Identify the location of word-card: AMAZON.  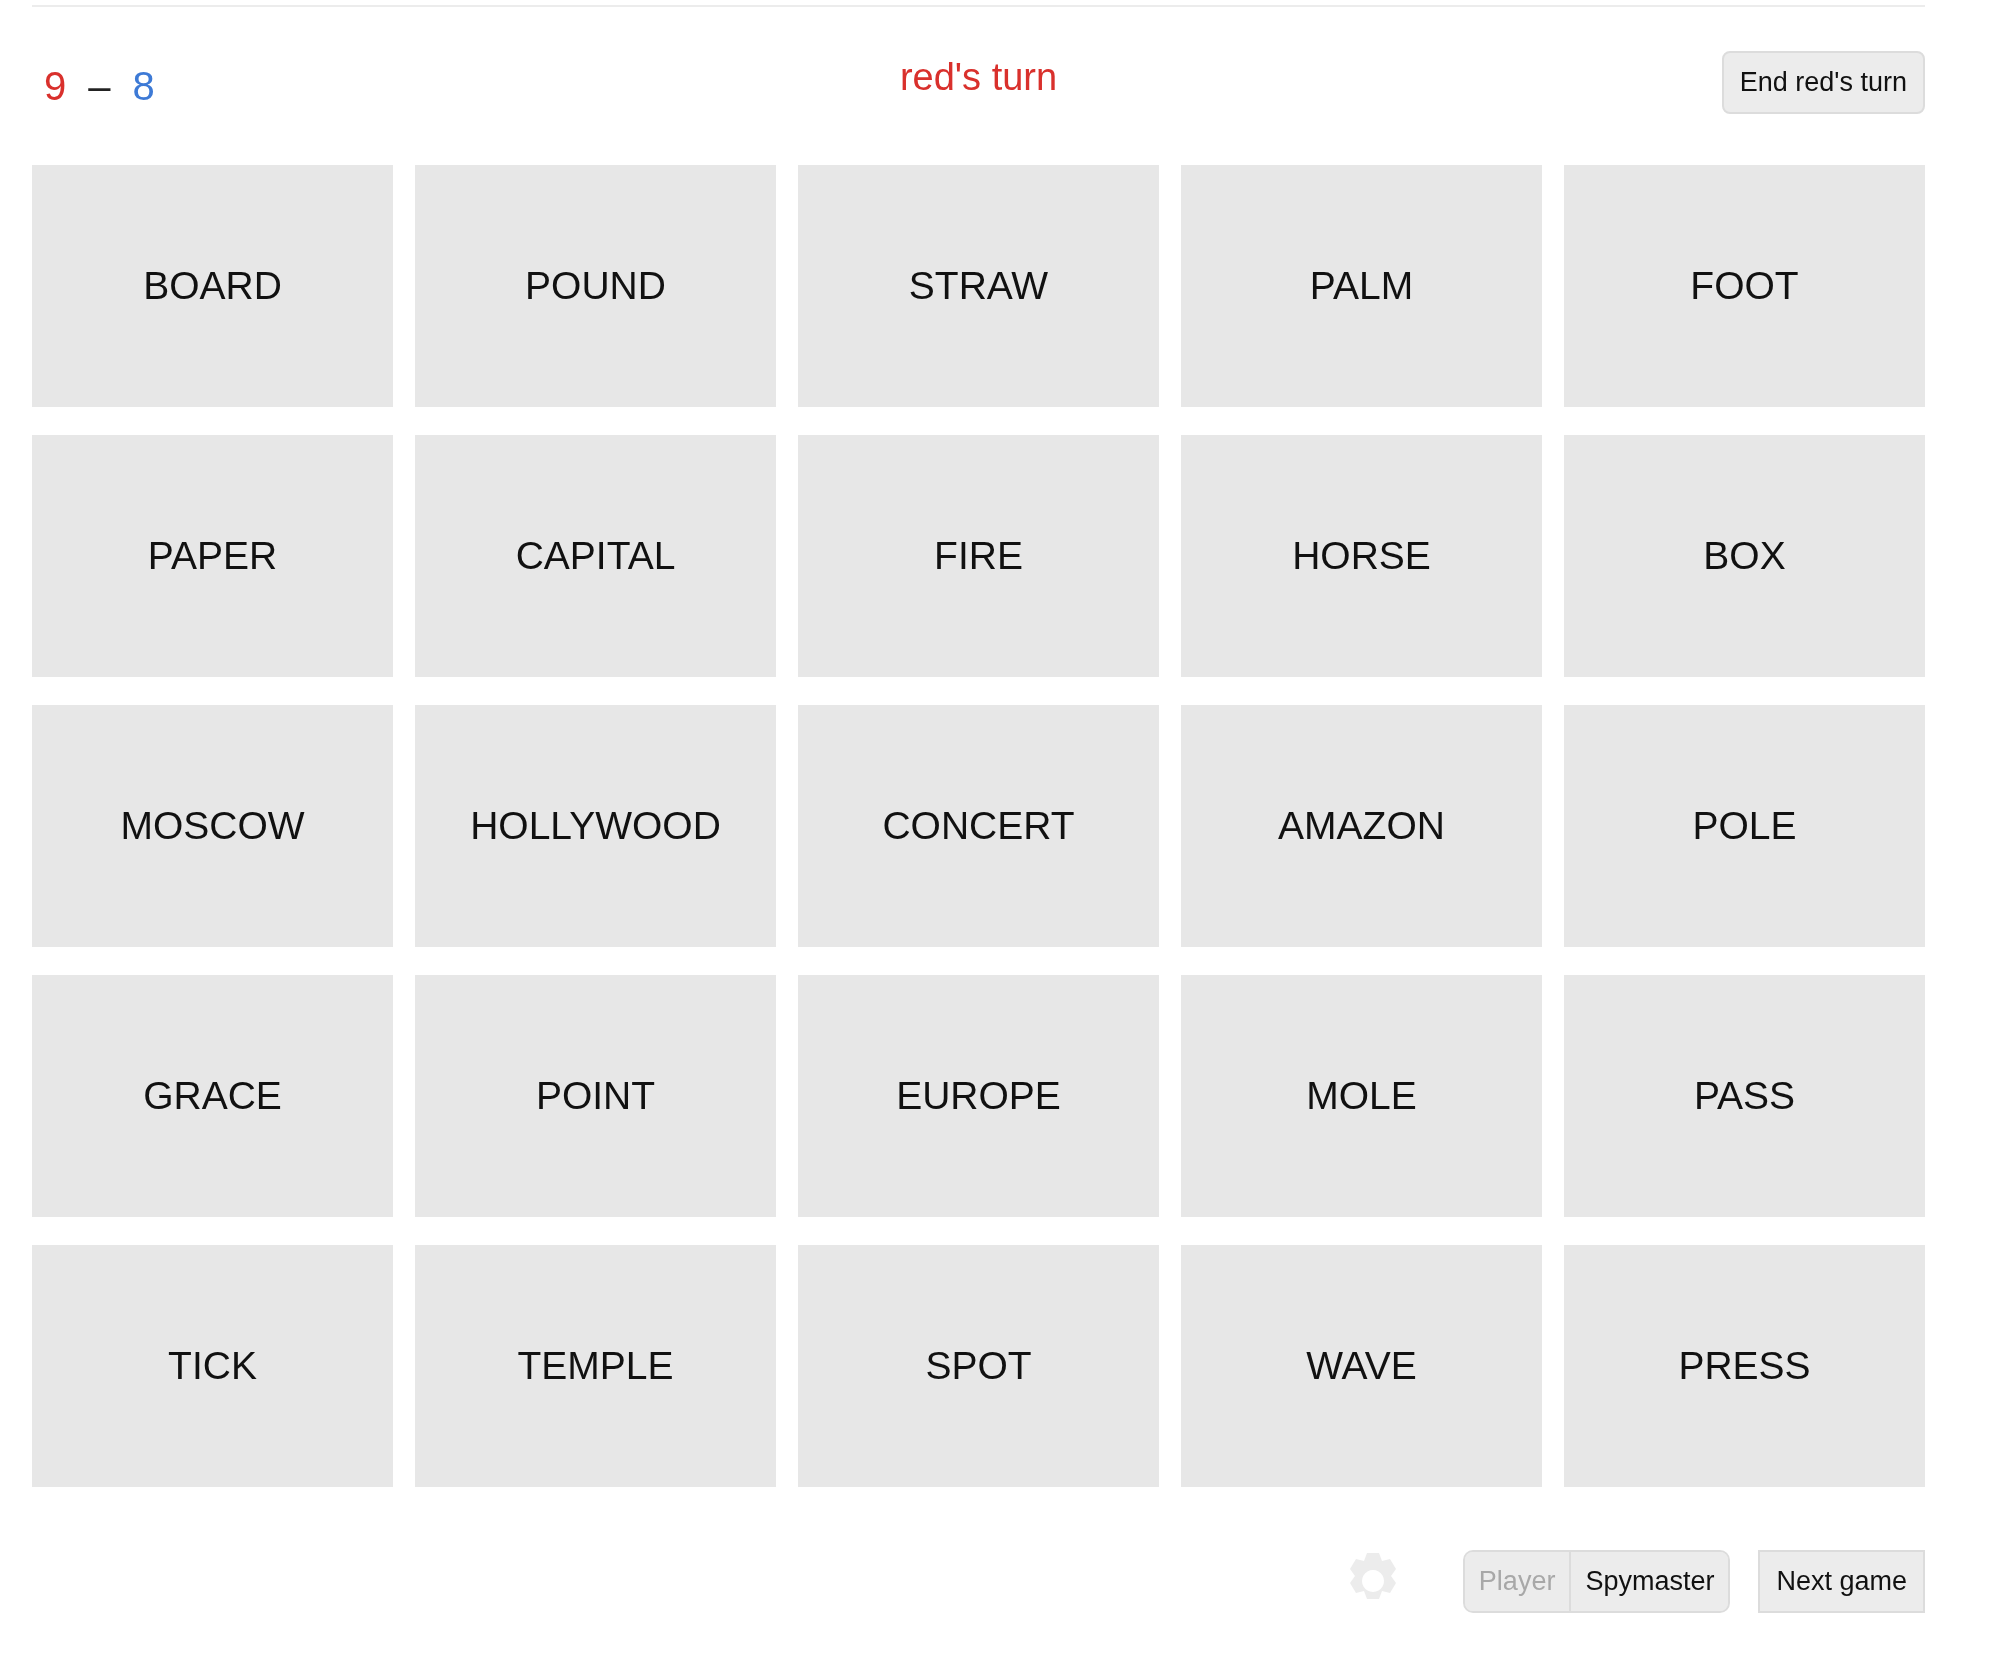
(1361, 826).